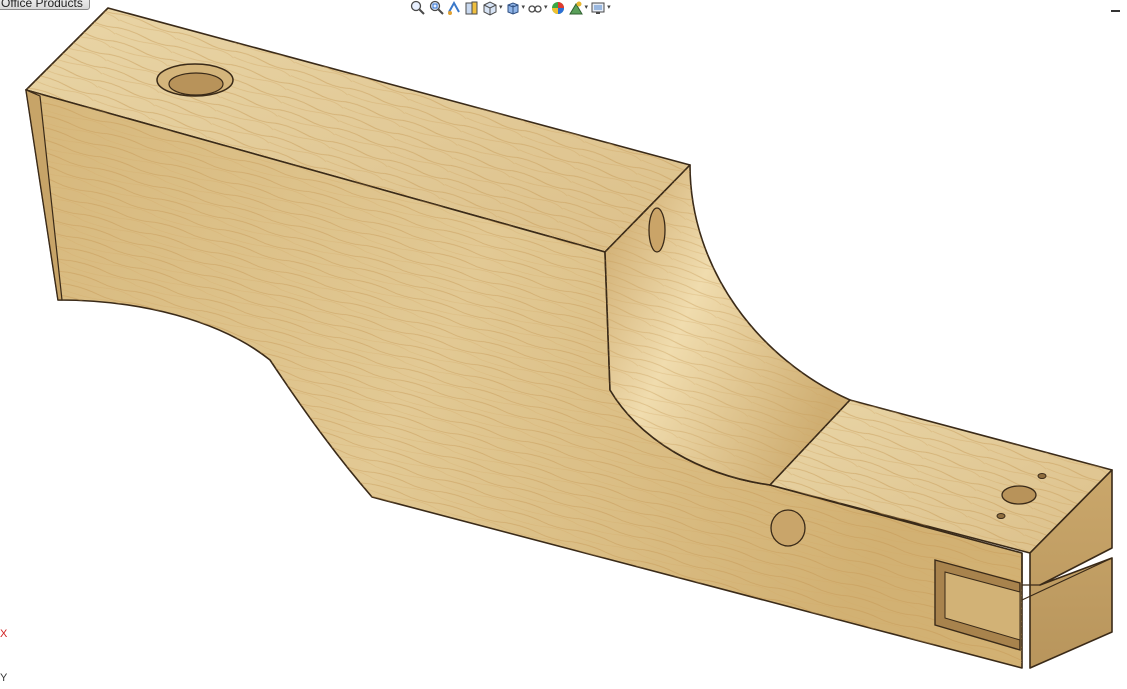  What do you see at coordinates (1019, 495) in the screenshot?
I see `arm-hole-large` at bounding box center [1019, 495].